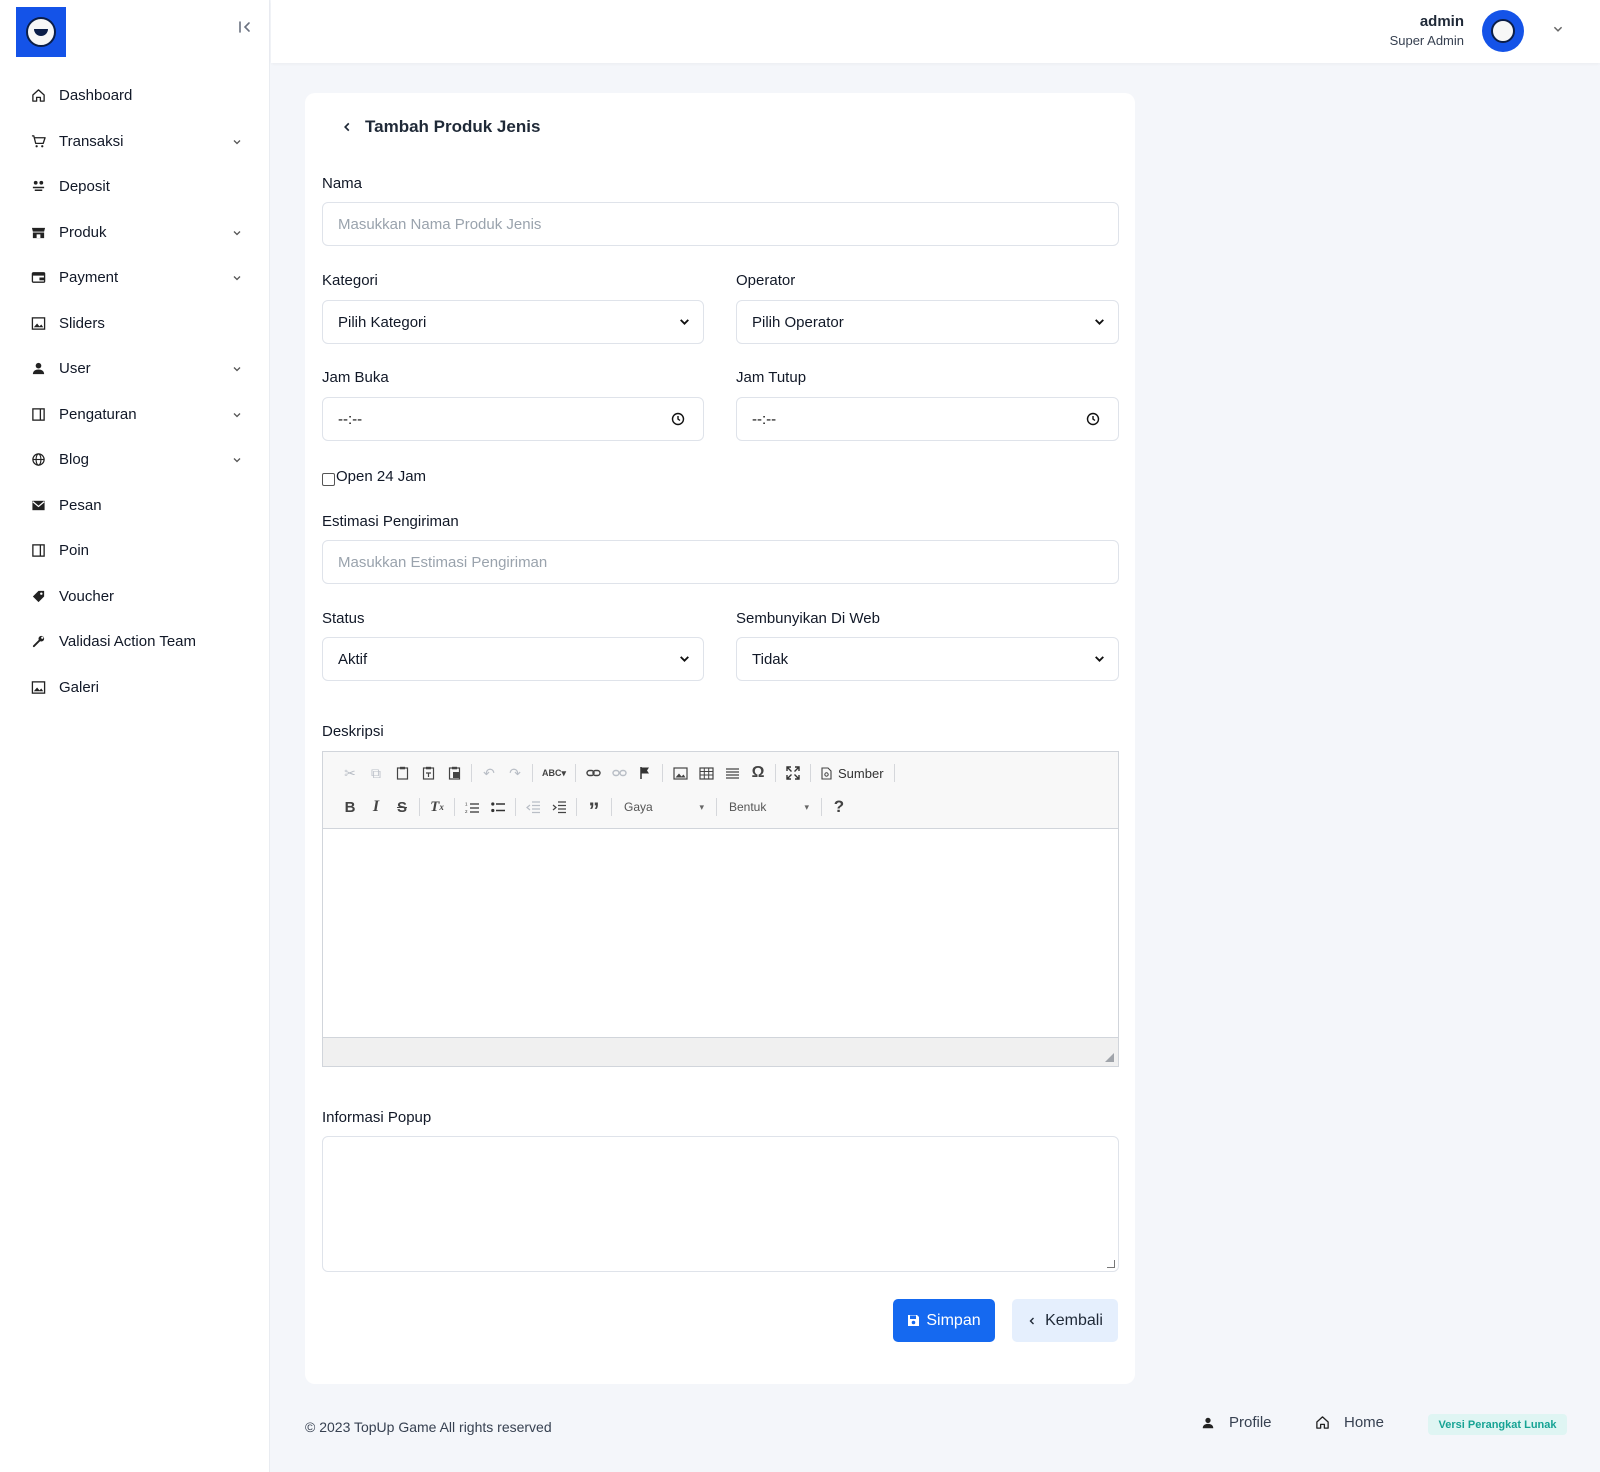 The width and height of the screenshot is (1600, 1472). What do you see at coordinates (935, 31) in the screenshot?
I see `topbar: admin Super Admin` at bounding box center [935, 31].